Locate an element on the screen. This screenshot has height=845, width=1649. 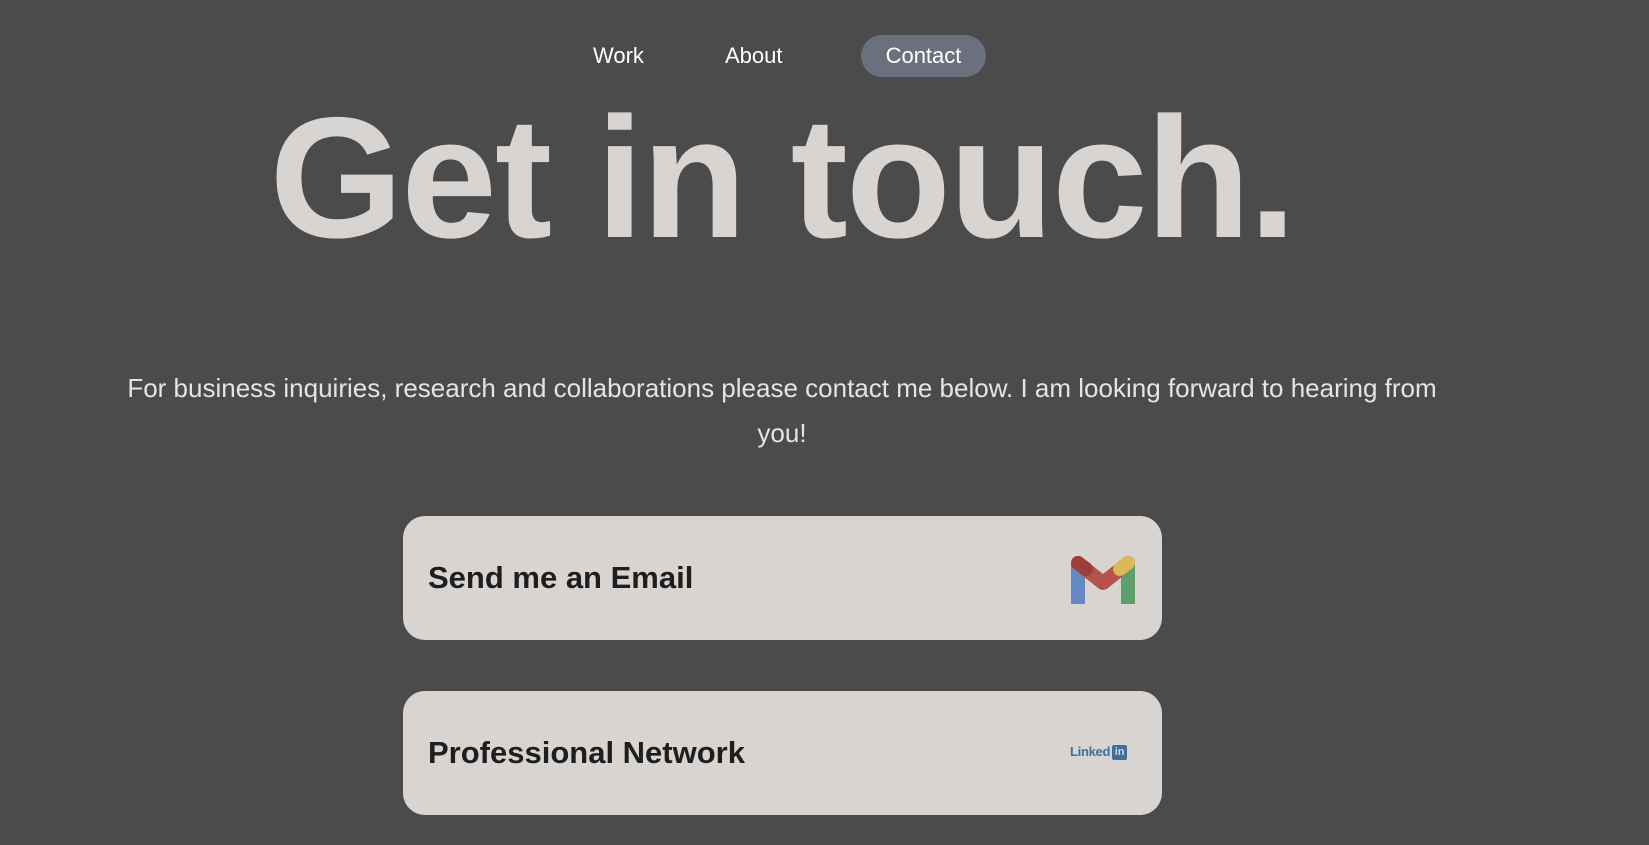
linkedin-logo-text: Linked is located at coordinates (1090, 751).